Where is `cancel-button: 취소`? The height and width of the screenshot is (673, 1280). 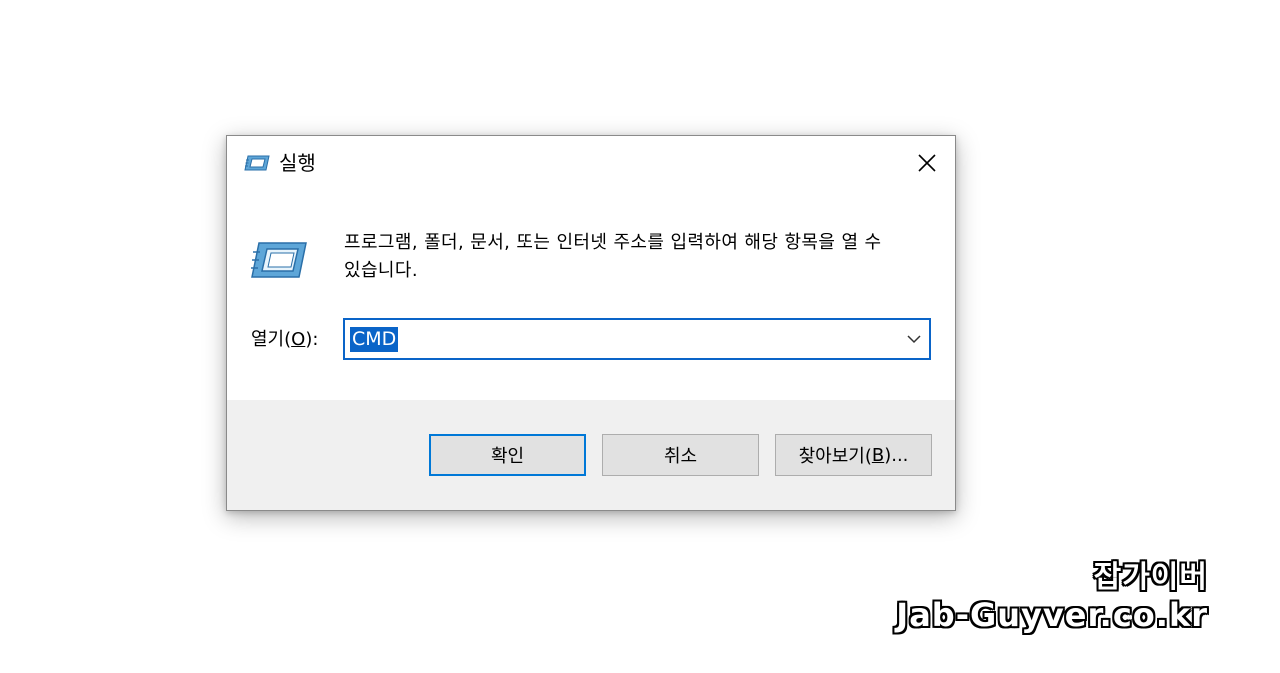 cancel-button: 취소 is located at coordinates (680, 455).